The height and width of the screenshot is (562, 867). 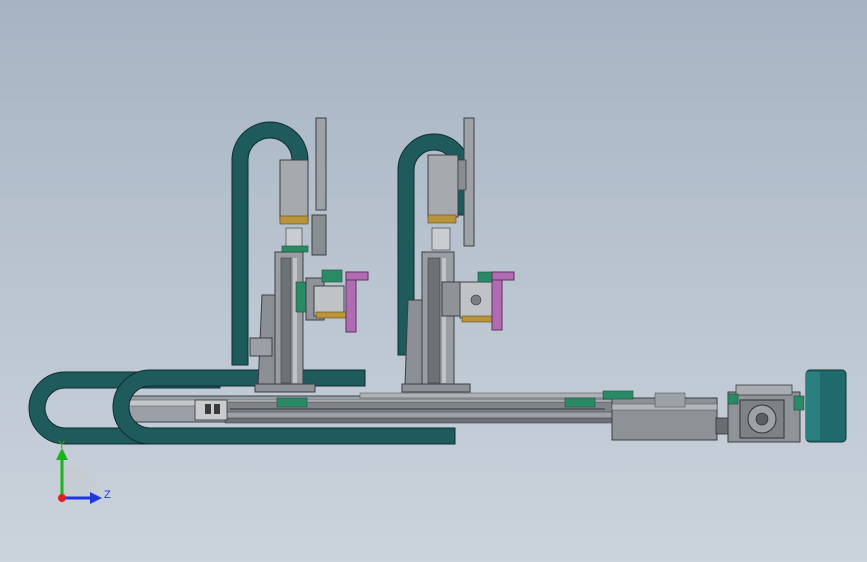 What do you see at coordinates (456, 255) in the screenshot?
I see `right-vertical-module` at bounding box center [456, 255].